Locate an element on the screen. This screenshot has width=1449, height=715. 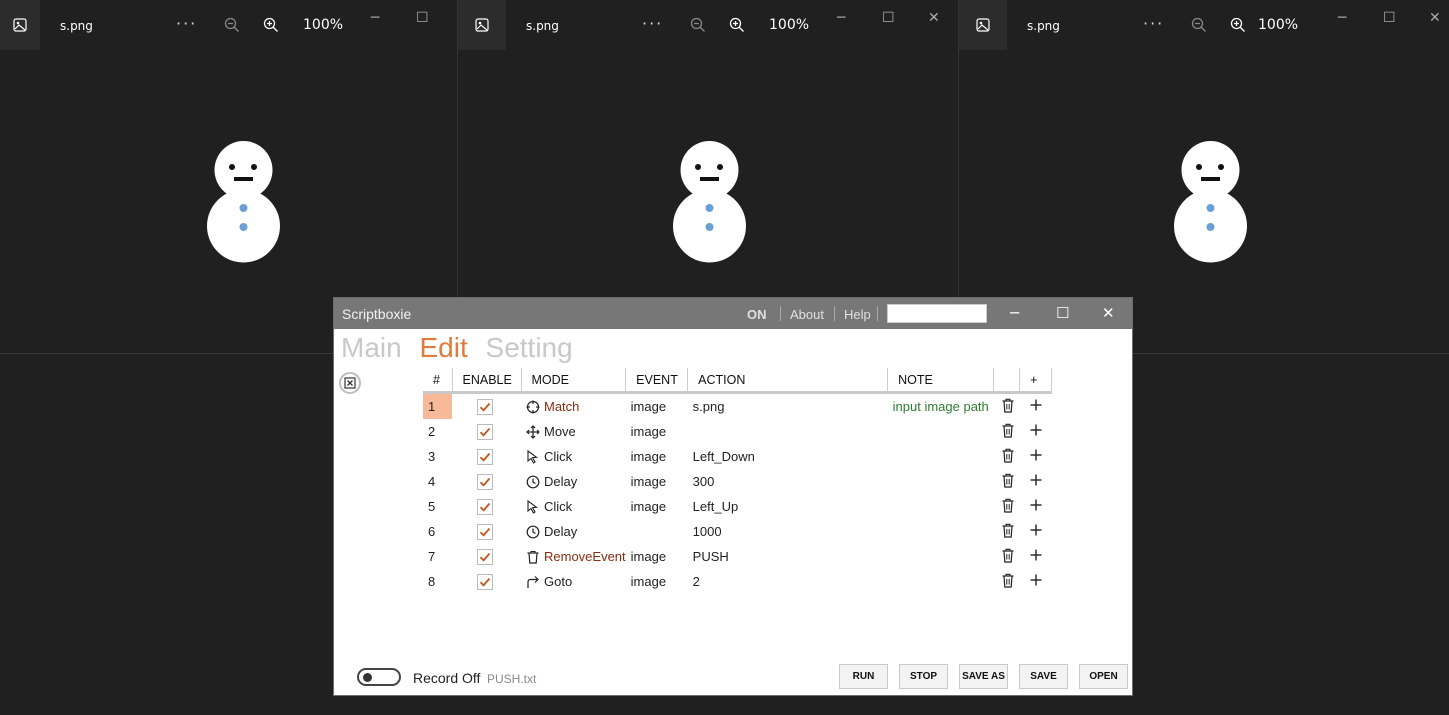
mode-cell: RemoveEvent is located at coordinates (573, 556).